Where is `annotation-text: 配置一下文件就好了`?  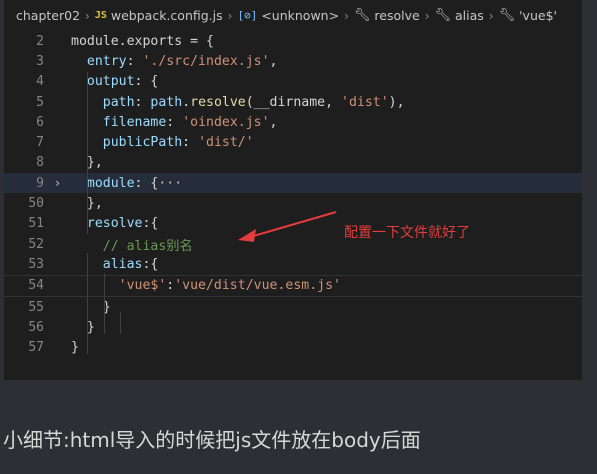
annotation-text: 配置一下文件就好了 is located at coordinates (407, 233).